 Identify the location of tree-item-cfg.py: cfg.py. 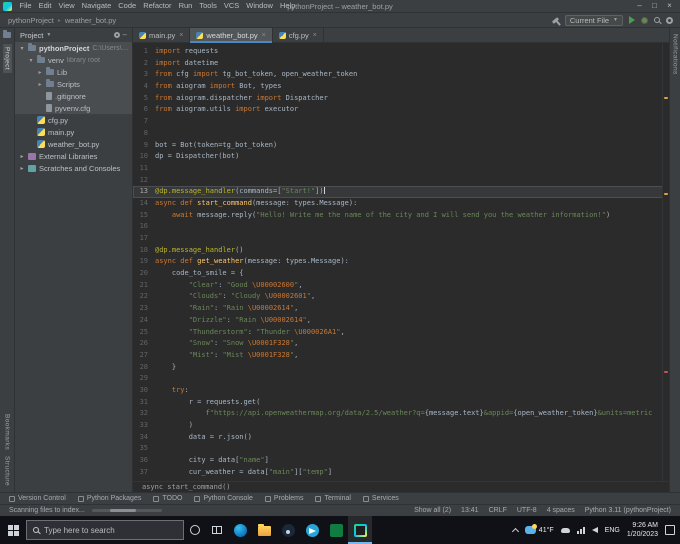
(73, 120).